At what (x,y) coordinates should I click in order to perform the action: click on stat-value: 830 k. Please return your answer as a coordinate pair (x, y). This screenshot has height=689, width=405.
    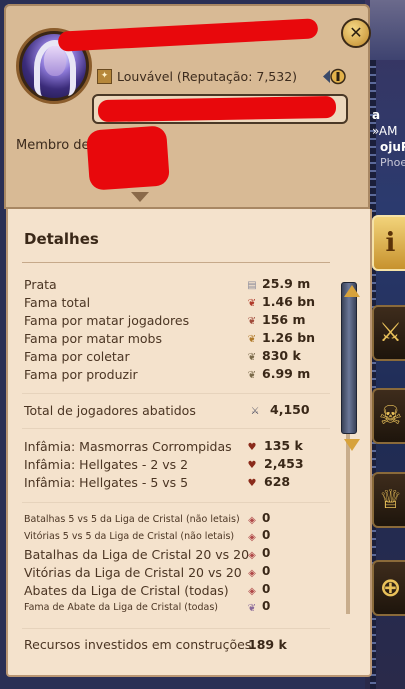
    Looking at the image, I should click on (281, 355).